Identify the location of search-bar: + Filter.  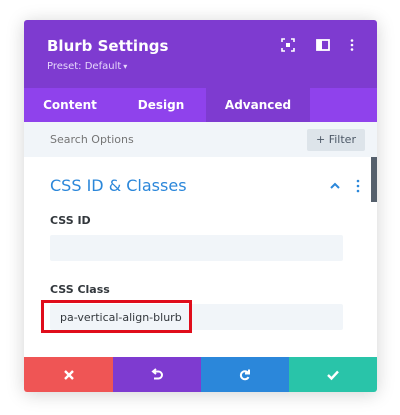
(200, 139).